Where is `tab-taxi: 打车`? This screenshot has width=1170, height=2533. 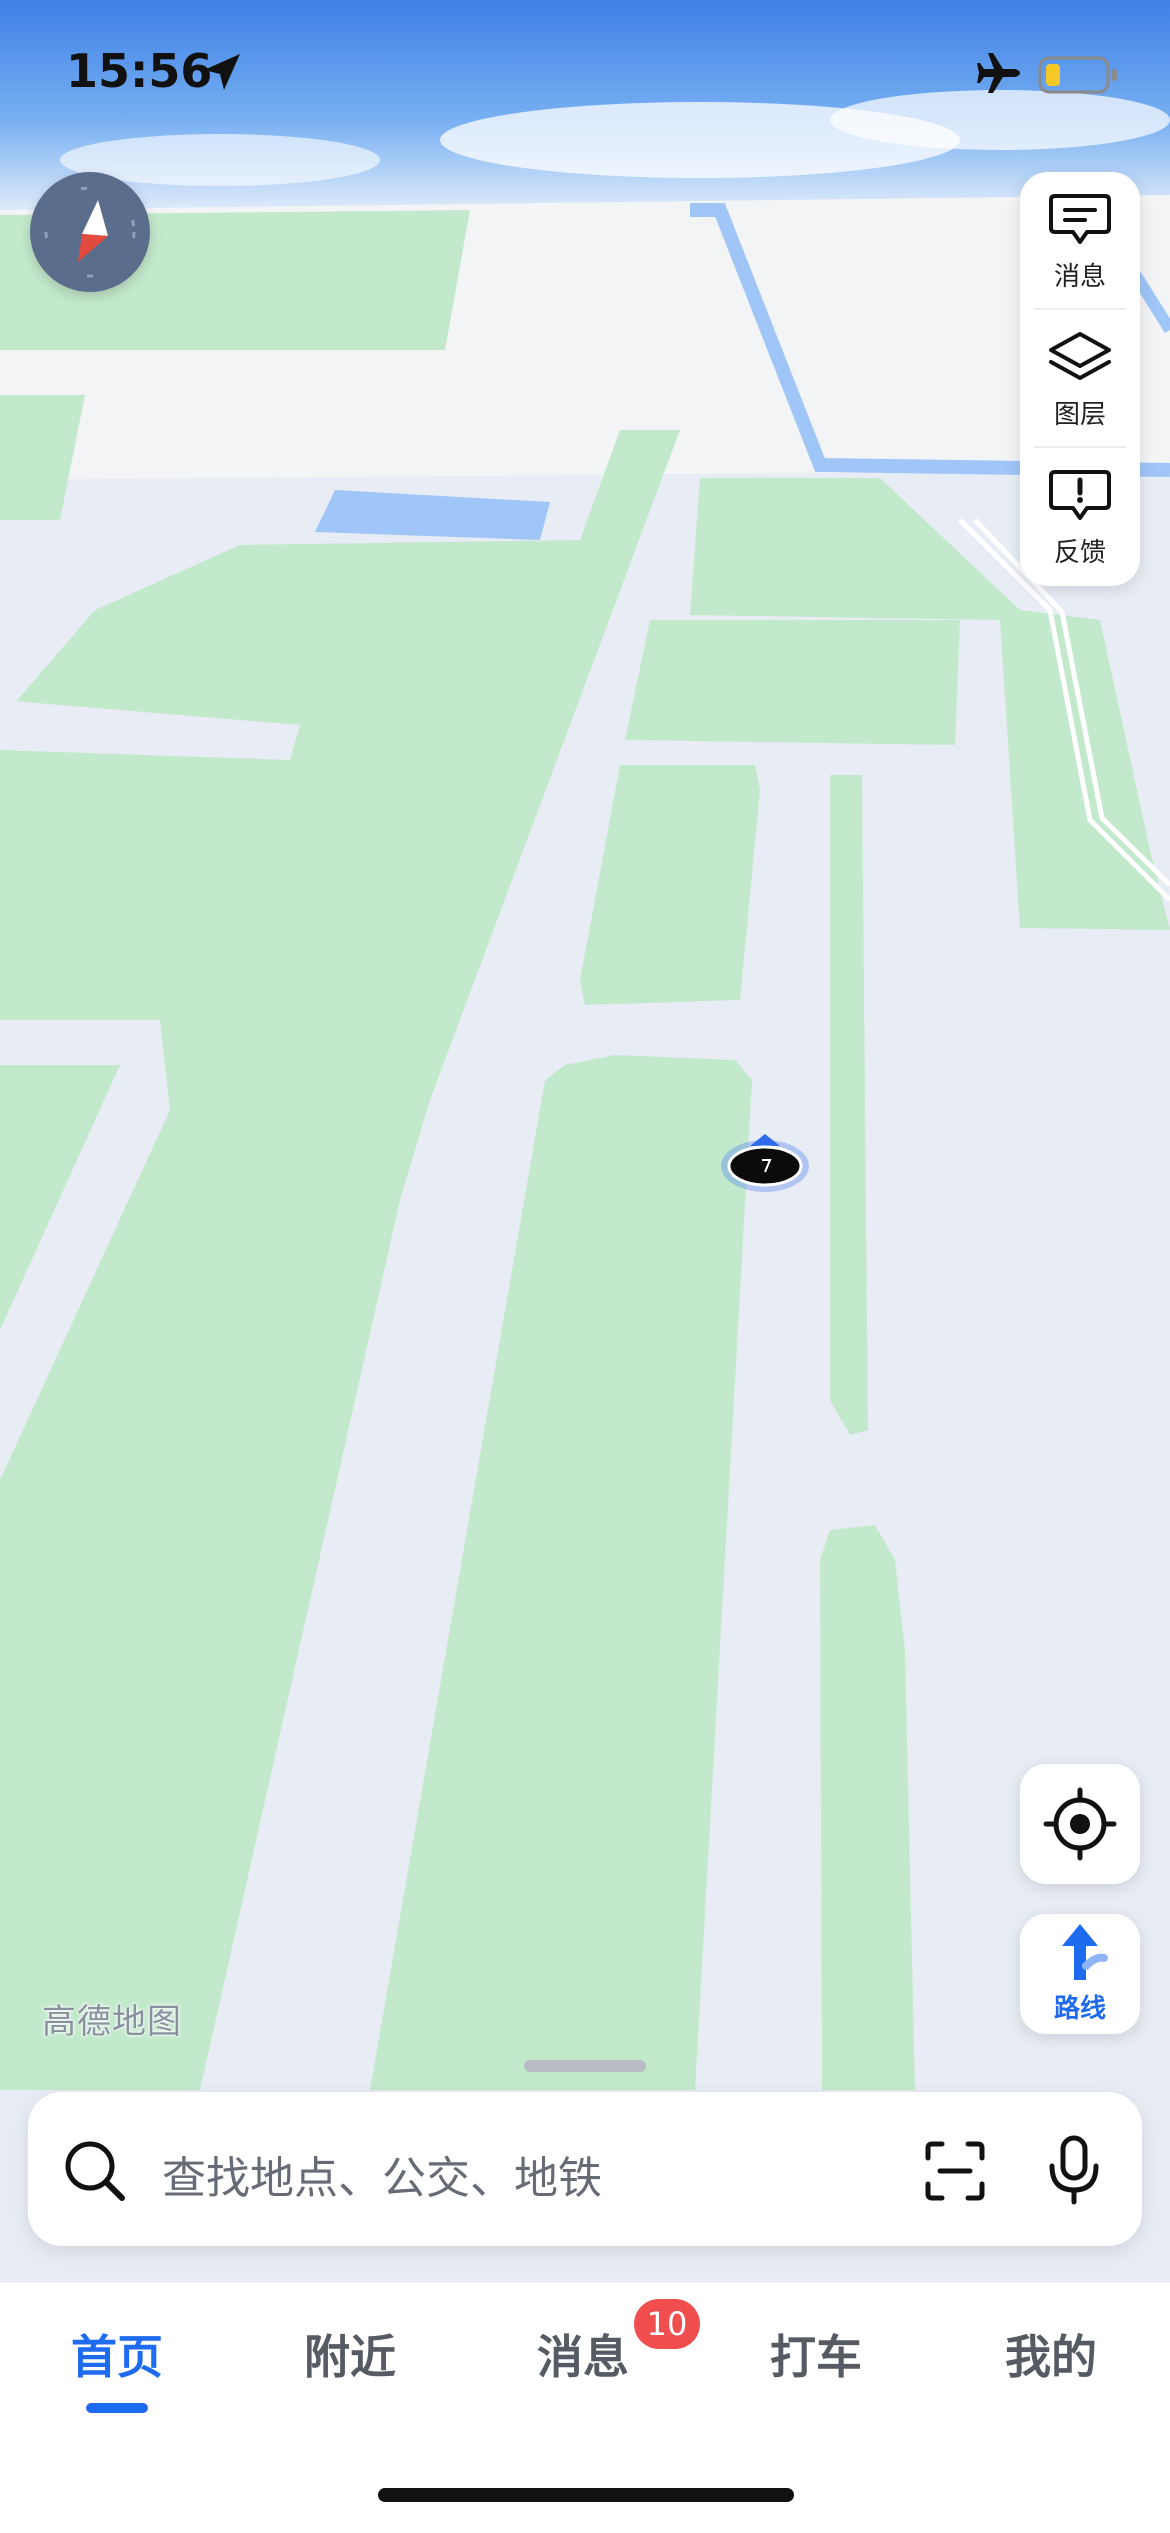 tab-taxi: 打车 is located at coordinates (816, 2354).